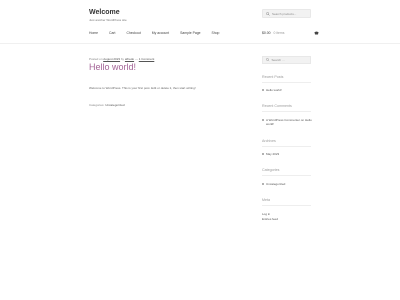  I want to click on post-date-link: August 2023, so click(111, 59).